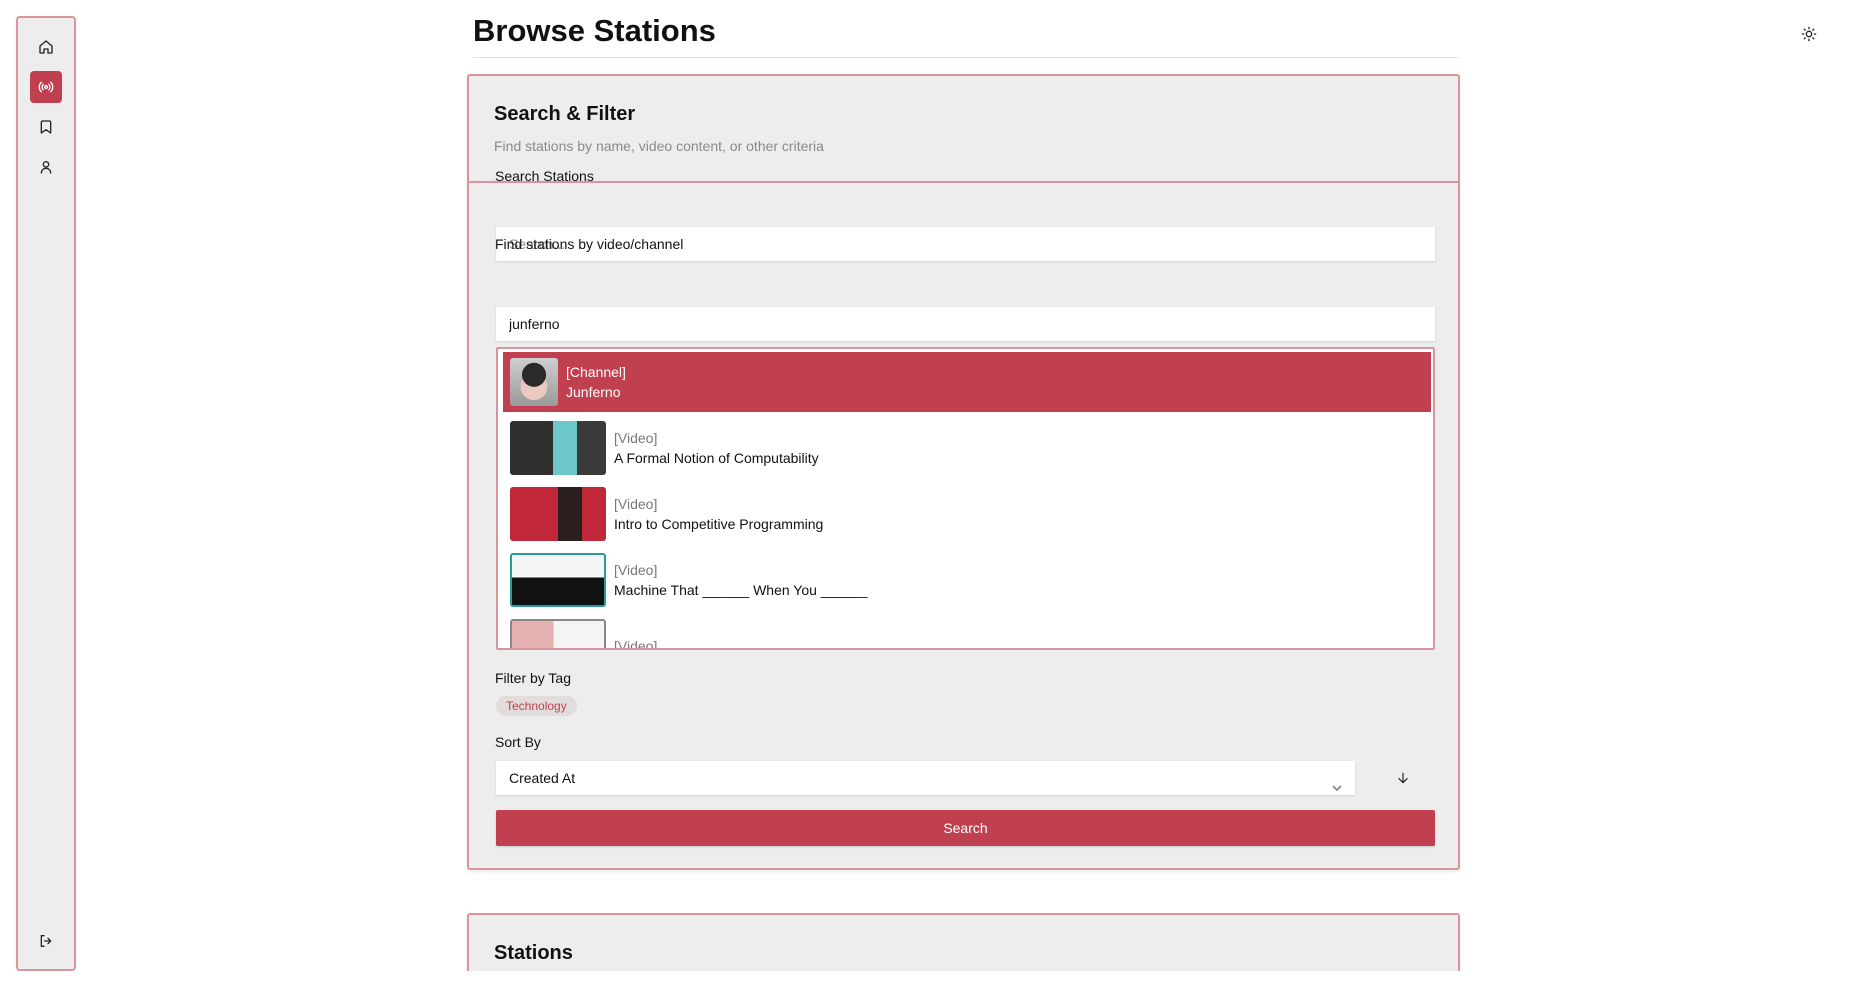 The image size is (1867, 987). Describe the element at coordinates (594, 30) in the screenshot. I see `page-title: Browse Stations` at that location.